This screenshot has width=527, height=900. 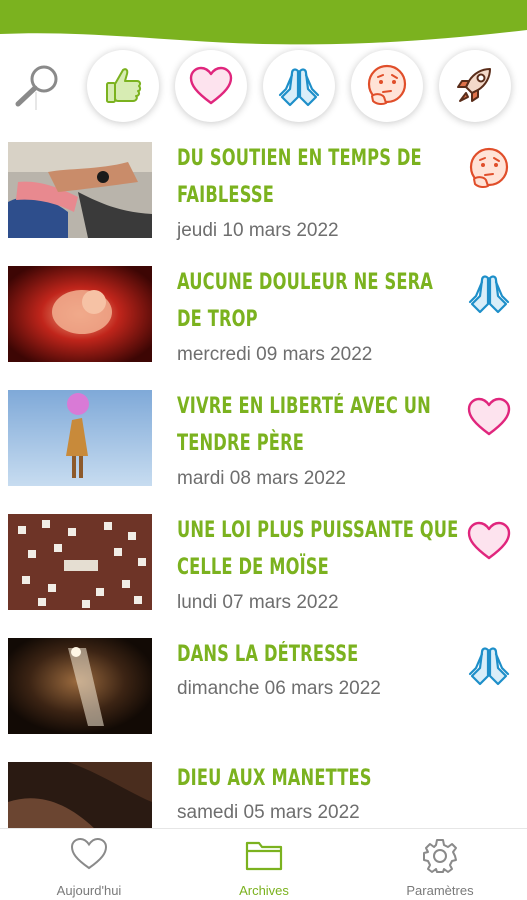 I want to click on rocket-icon, so click(x=474, y=85).